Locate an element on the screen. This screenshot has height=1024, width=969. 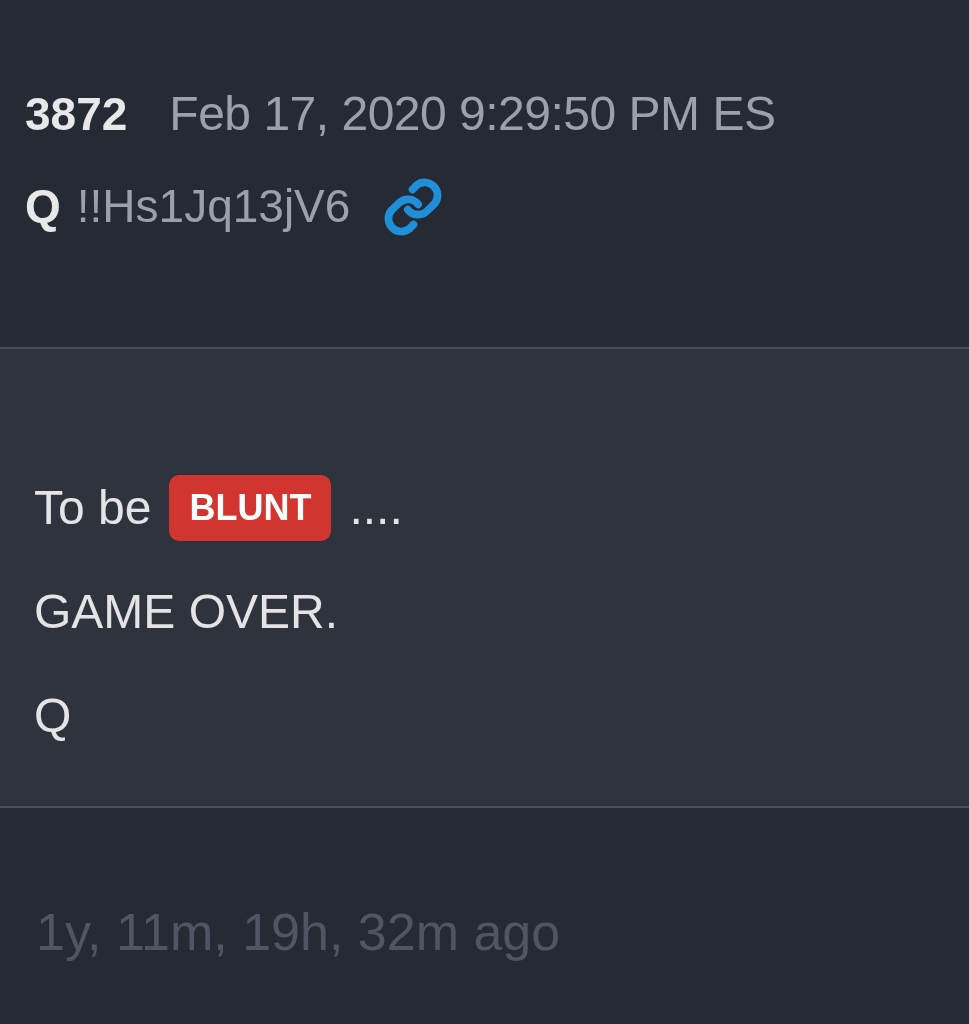
post-text: To be is located at coordinates (93, 508).